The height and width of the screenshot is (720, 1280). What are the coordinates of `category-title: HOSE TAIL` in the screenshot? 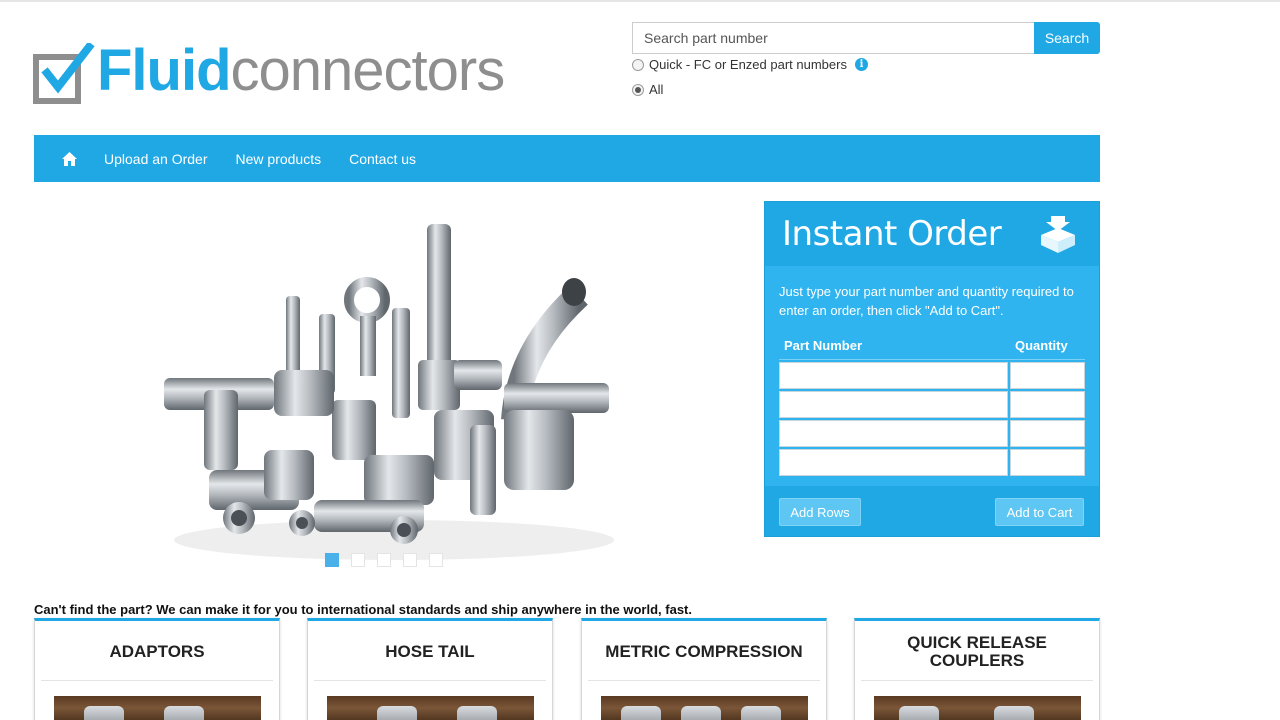 It's located at (430, 651).